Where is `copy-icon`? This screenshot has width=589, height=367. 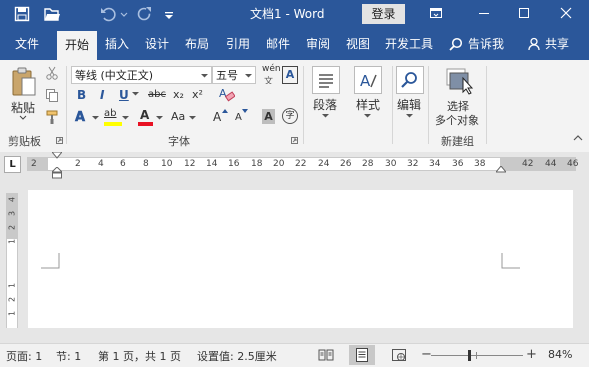 copy-icon is located at coordinates (52, 95).